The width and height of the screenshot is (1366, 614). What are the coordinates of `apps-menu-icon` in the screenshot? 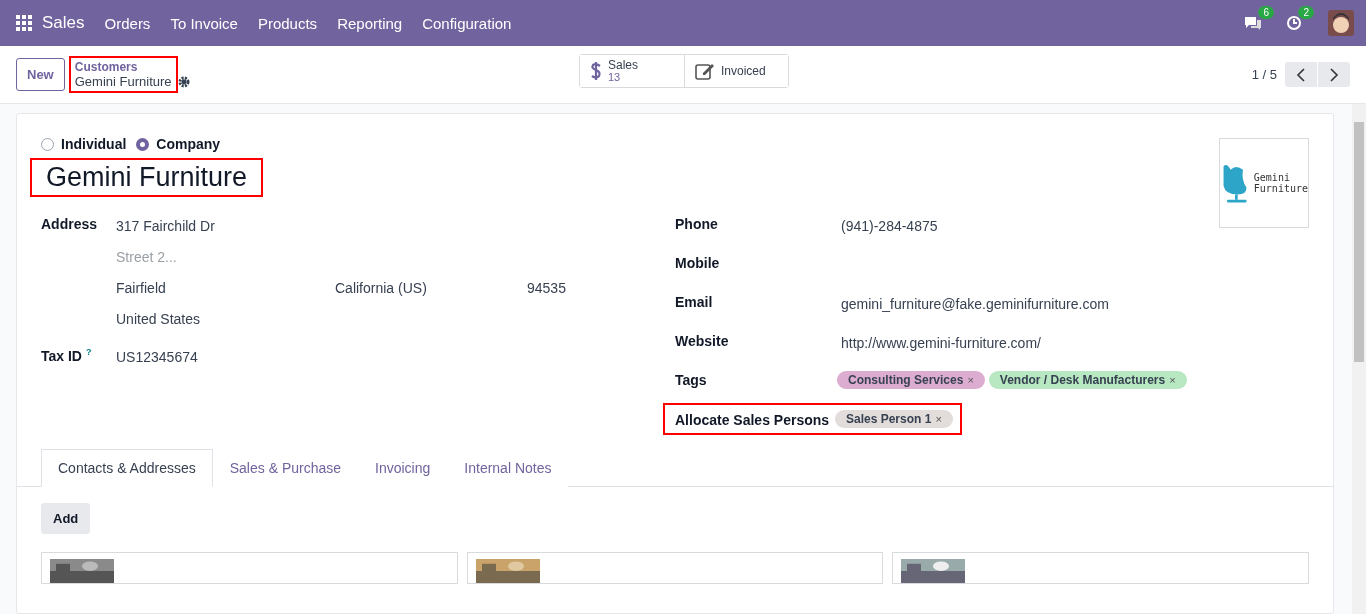 It's located at (24, 23).